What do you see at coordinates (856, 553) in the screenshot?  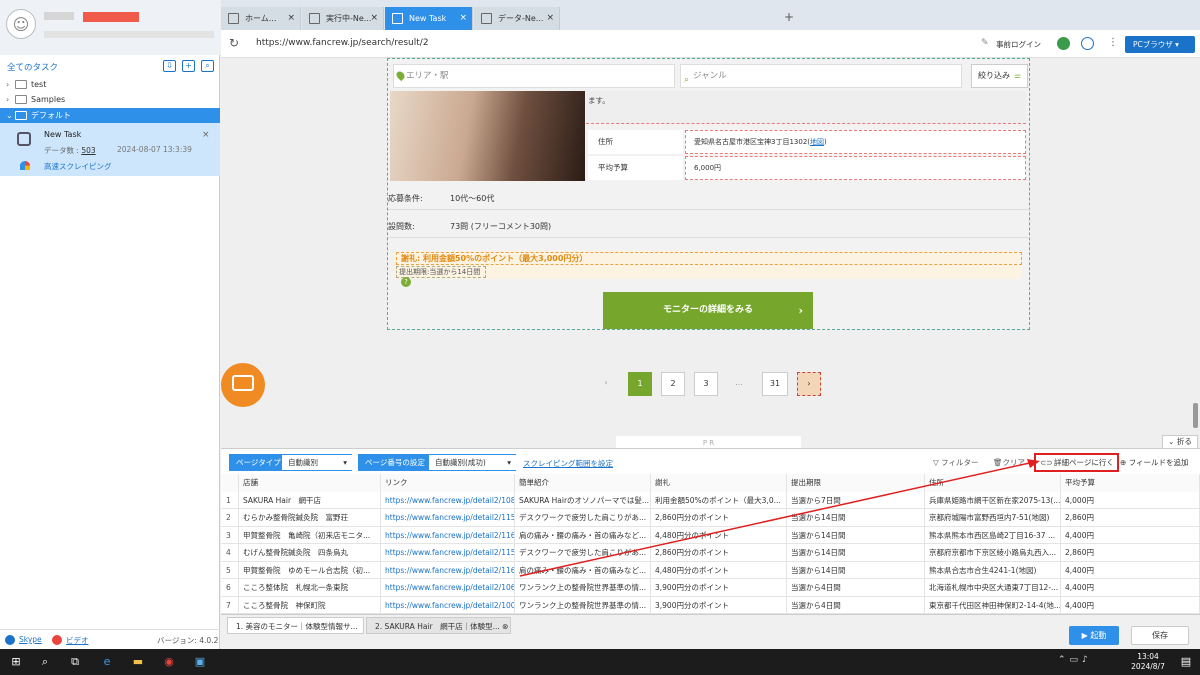 I see `table-cell: 当選から14日間` at bounding box center [856, 553].